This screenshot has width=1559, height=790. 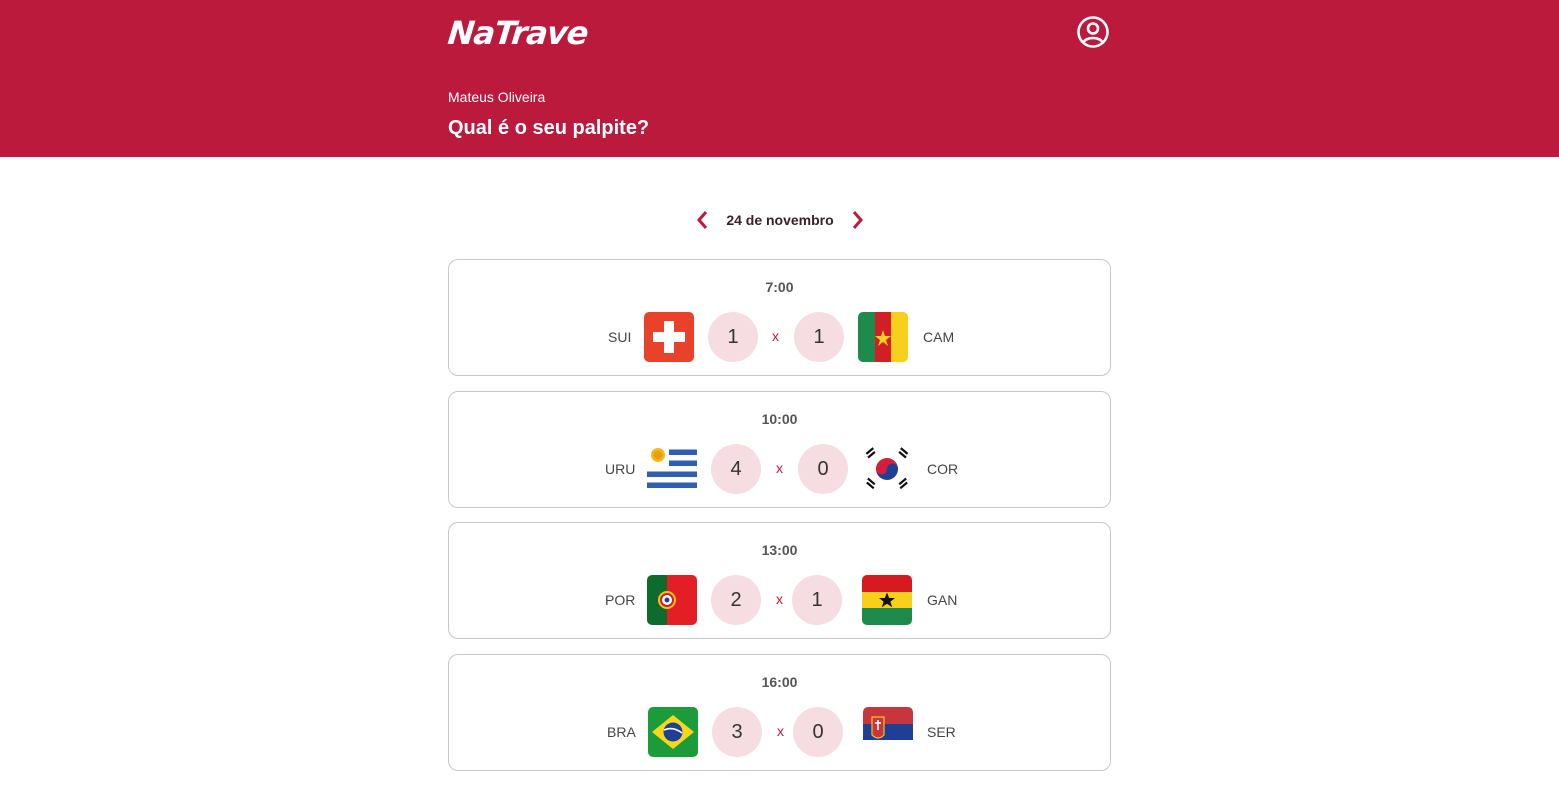 What do you see at coordinates (887, 469) in the screenshot?
I see `south-korea-flag-icon` at bounding box center [887, 469].